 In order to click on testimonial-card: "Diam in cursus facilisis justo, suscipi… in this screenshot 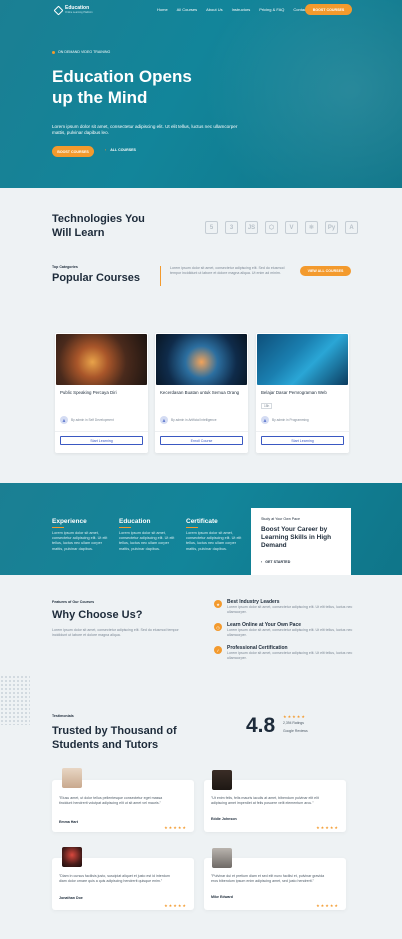, I will do `click(123, 878)`.